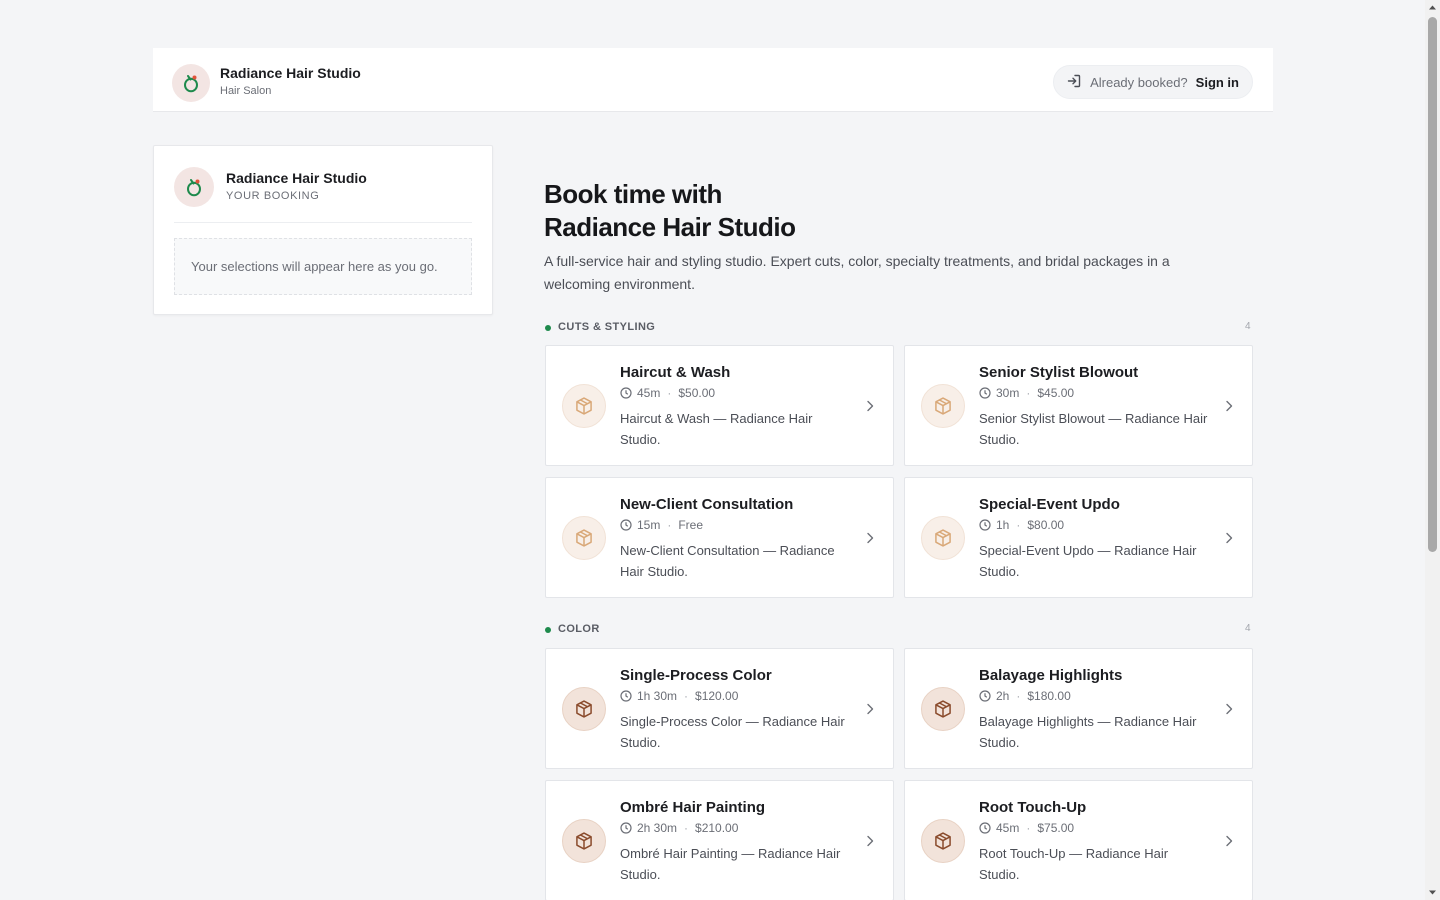 This screenshot has height=900, width=1440. What do you see at coordinates (1049, 696) in the screenshot?
I see `service-price: $180.00` at bounding box center [1049, 696].